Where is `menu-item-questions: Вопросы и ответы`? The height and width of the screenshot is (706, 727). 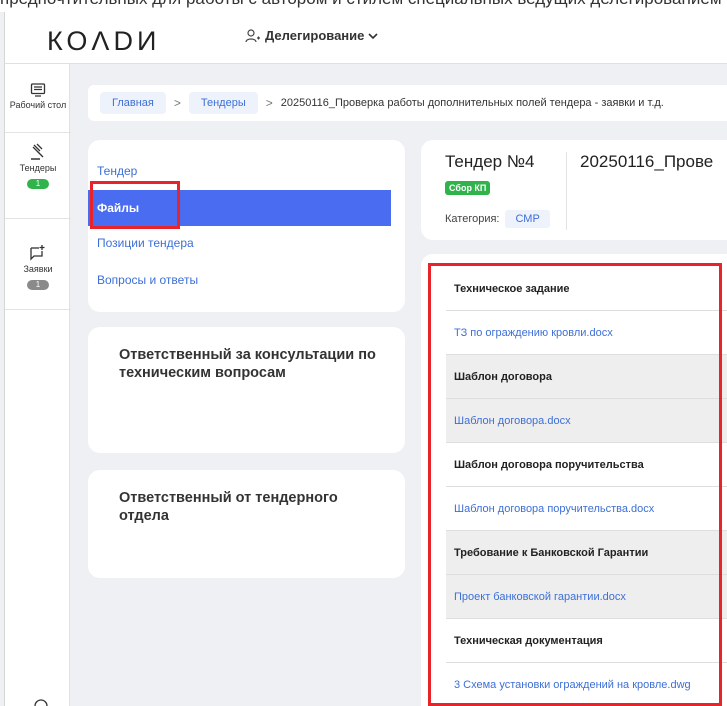 menu-item-questions: Вопросы и ответы is located at coordinates (239, 280).